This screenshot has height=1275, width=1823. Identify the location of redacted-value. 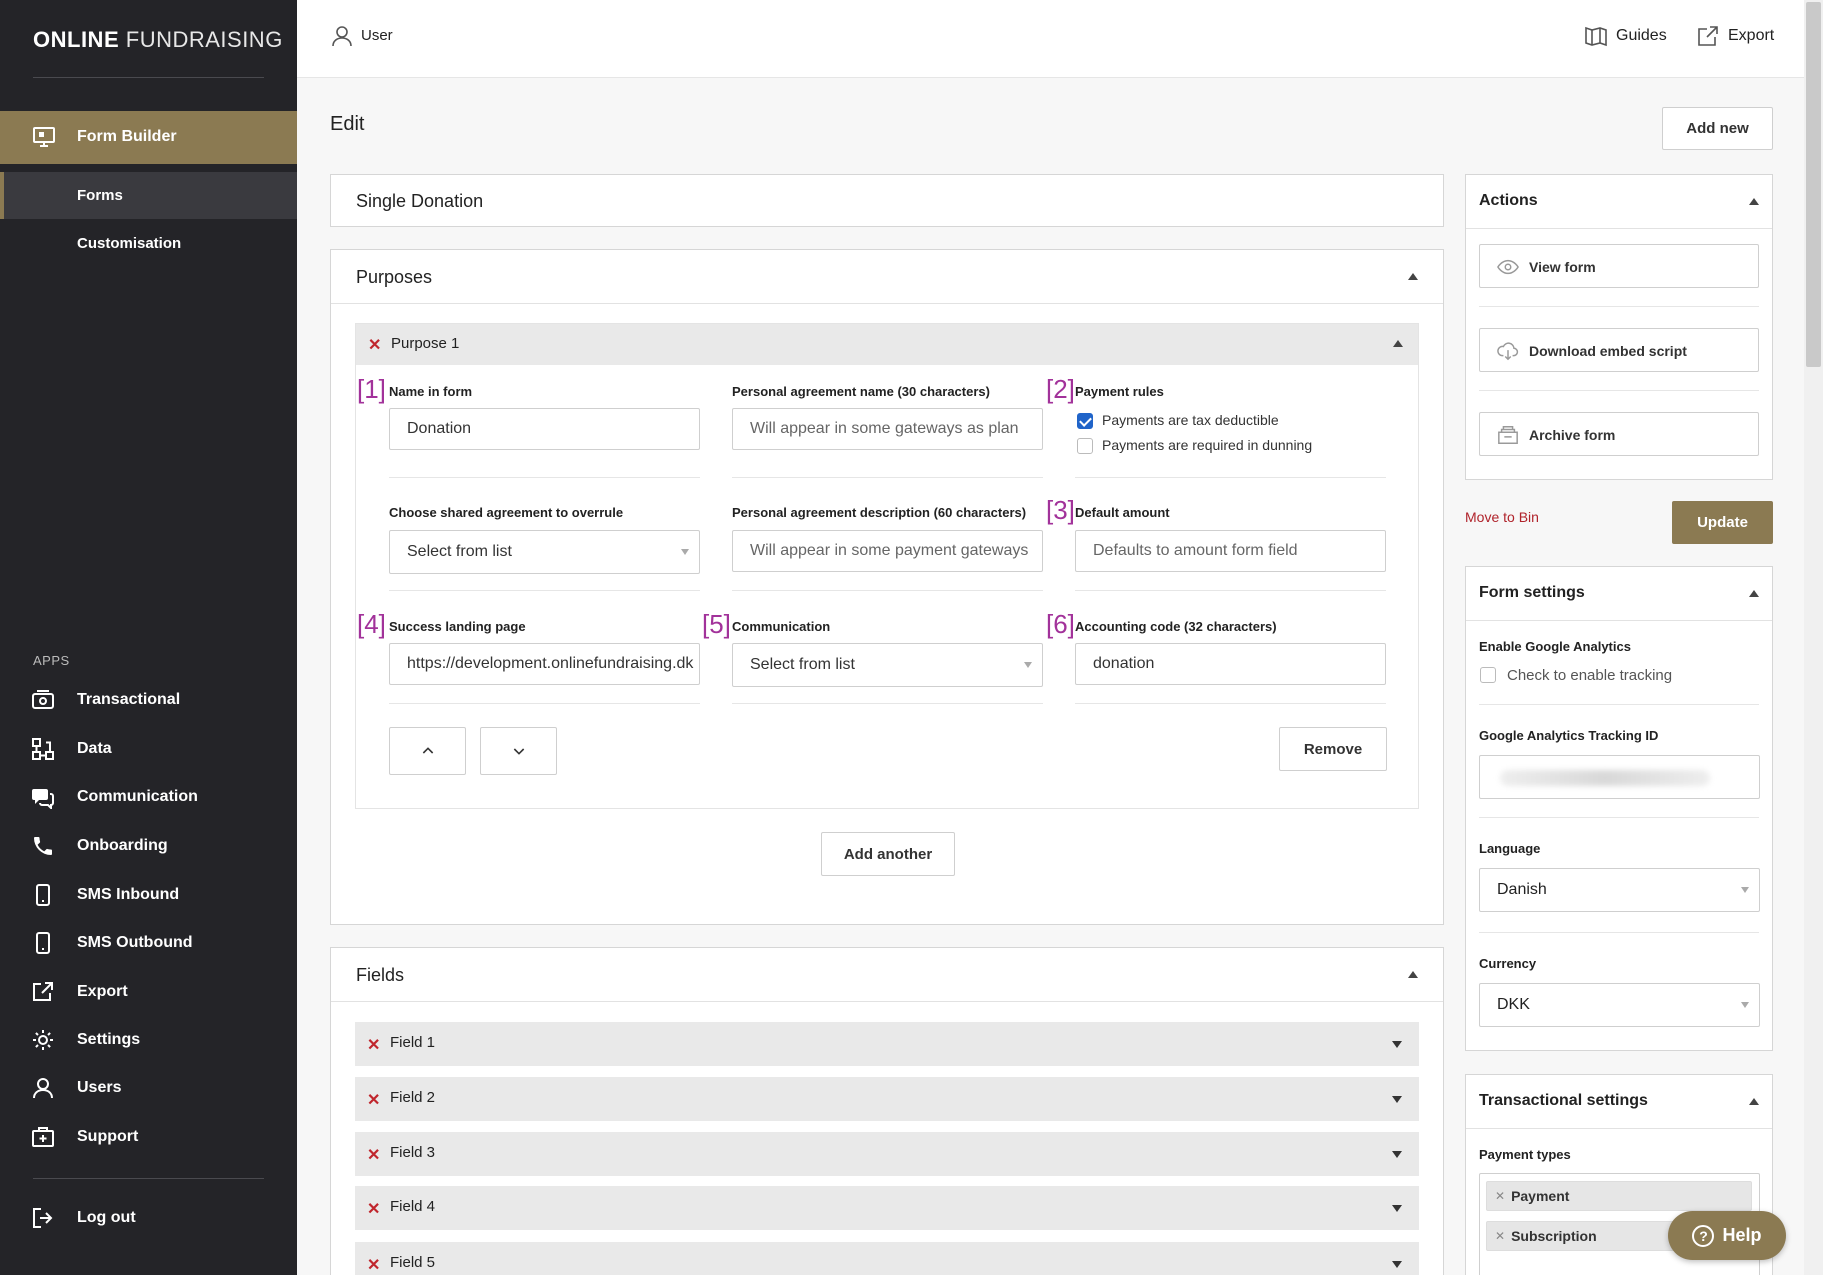
(1605, 778).